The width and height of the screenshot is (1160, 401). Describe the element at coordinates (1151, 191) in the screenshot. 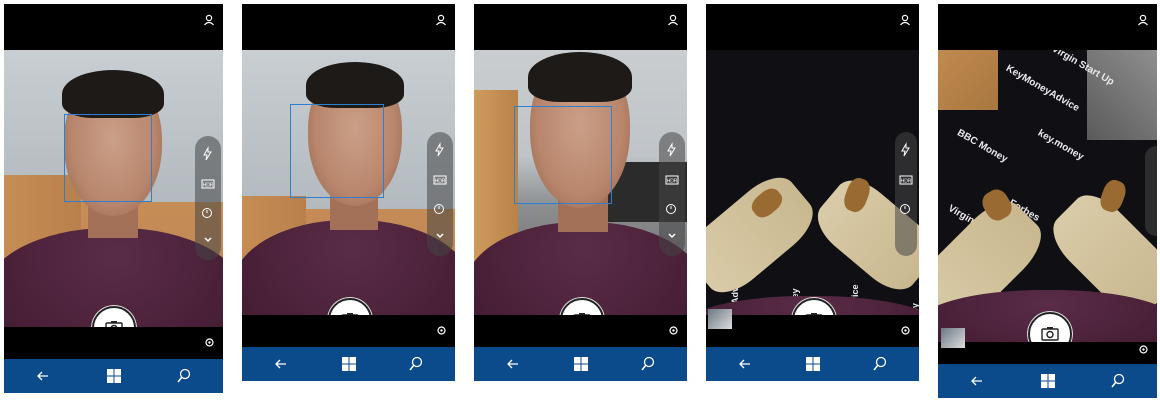

I see `camera-options-panel` at that location.